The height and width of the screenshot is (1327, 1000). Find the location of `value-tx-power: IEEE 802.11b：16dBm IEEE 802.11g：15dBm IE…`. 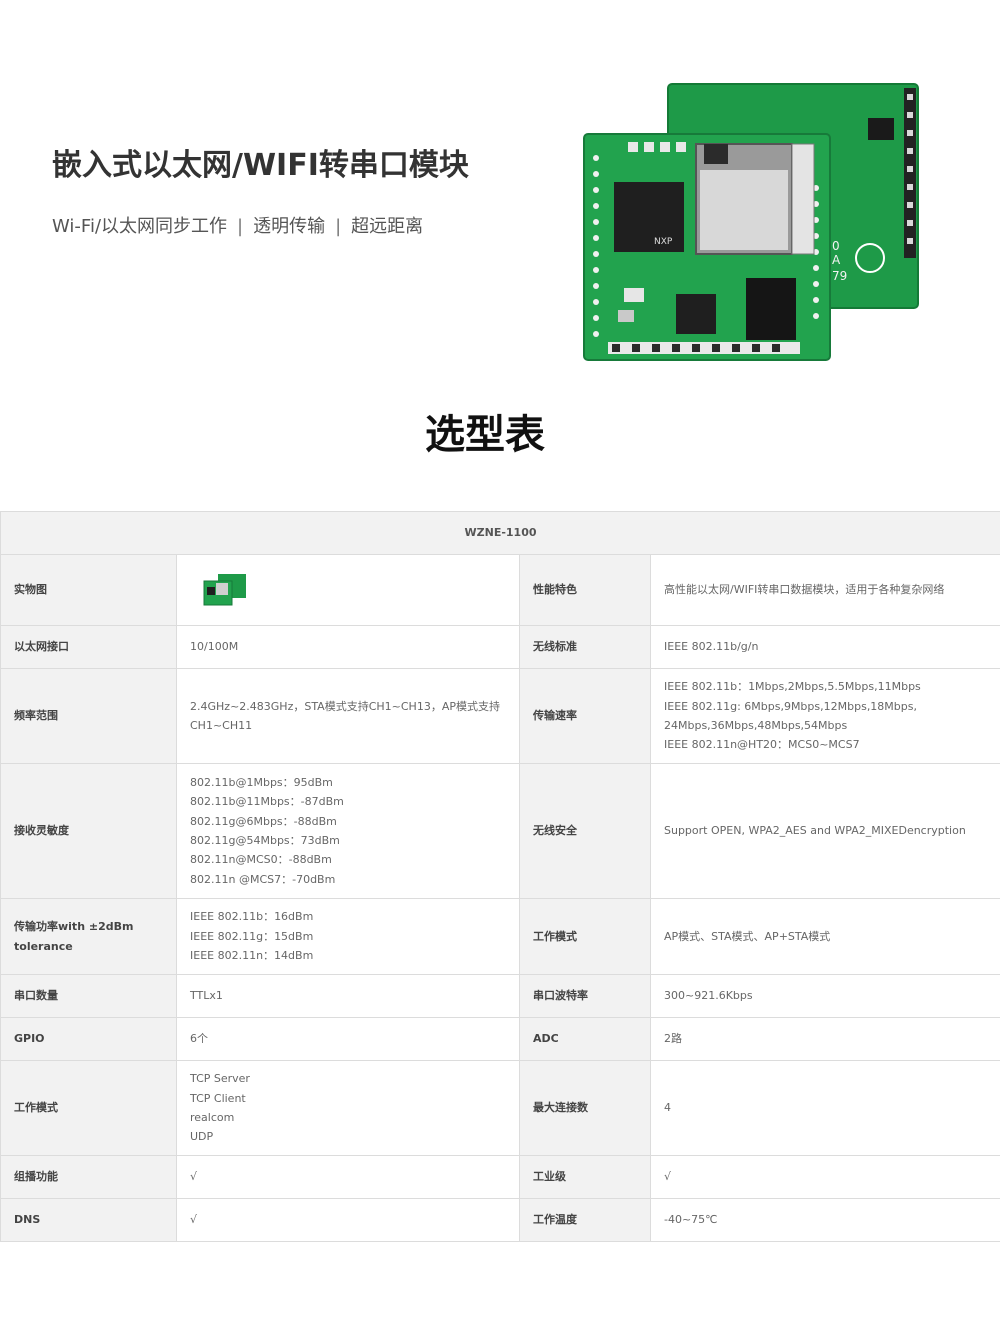

value-tx-power: IEEE 802.11b：16dBm IEEE 802.11g：15dBm IE… is located at coordinates (348, 936).